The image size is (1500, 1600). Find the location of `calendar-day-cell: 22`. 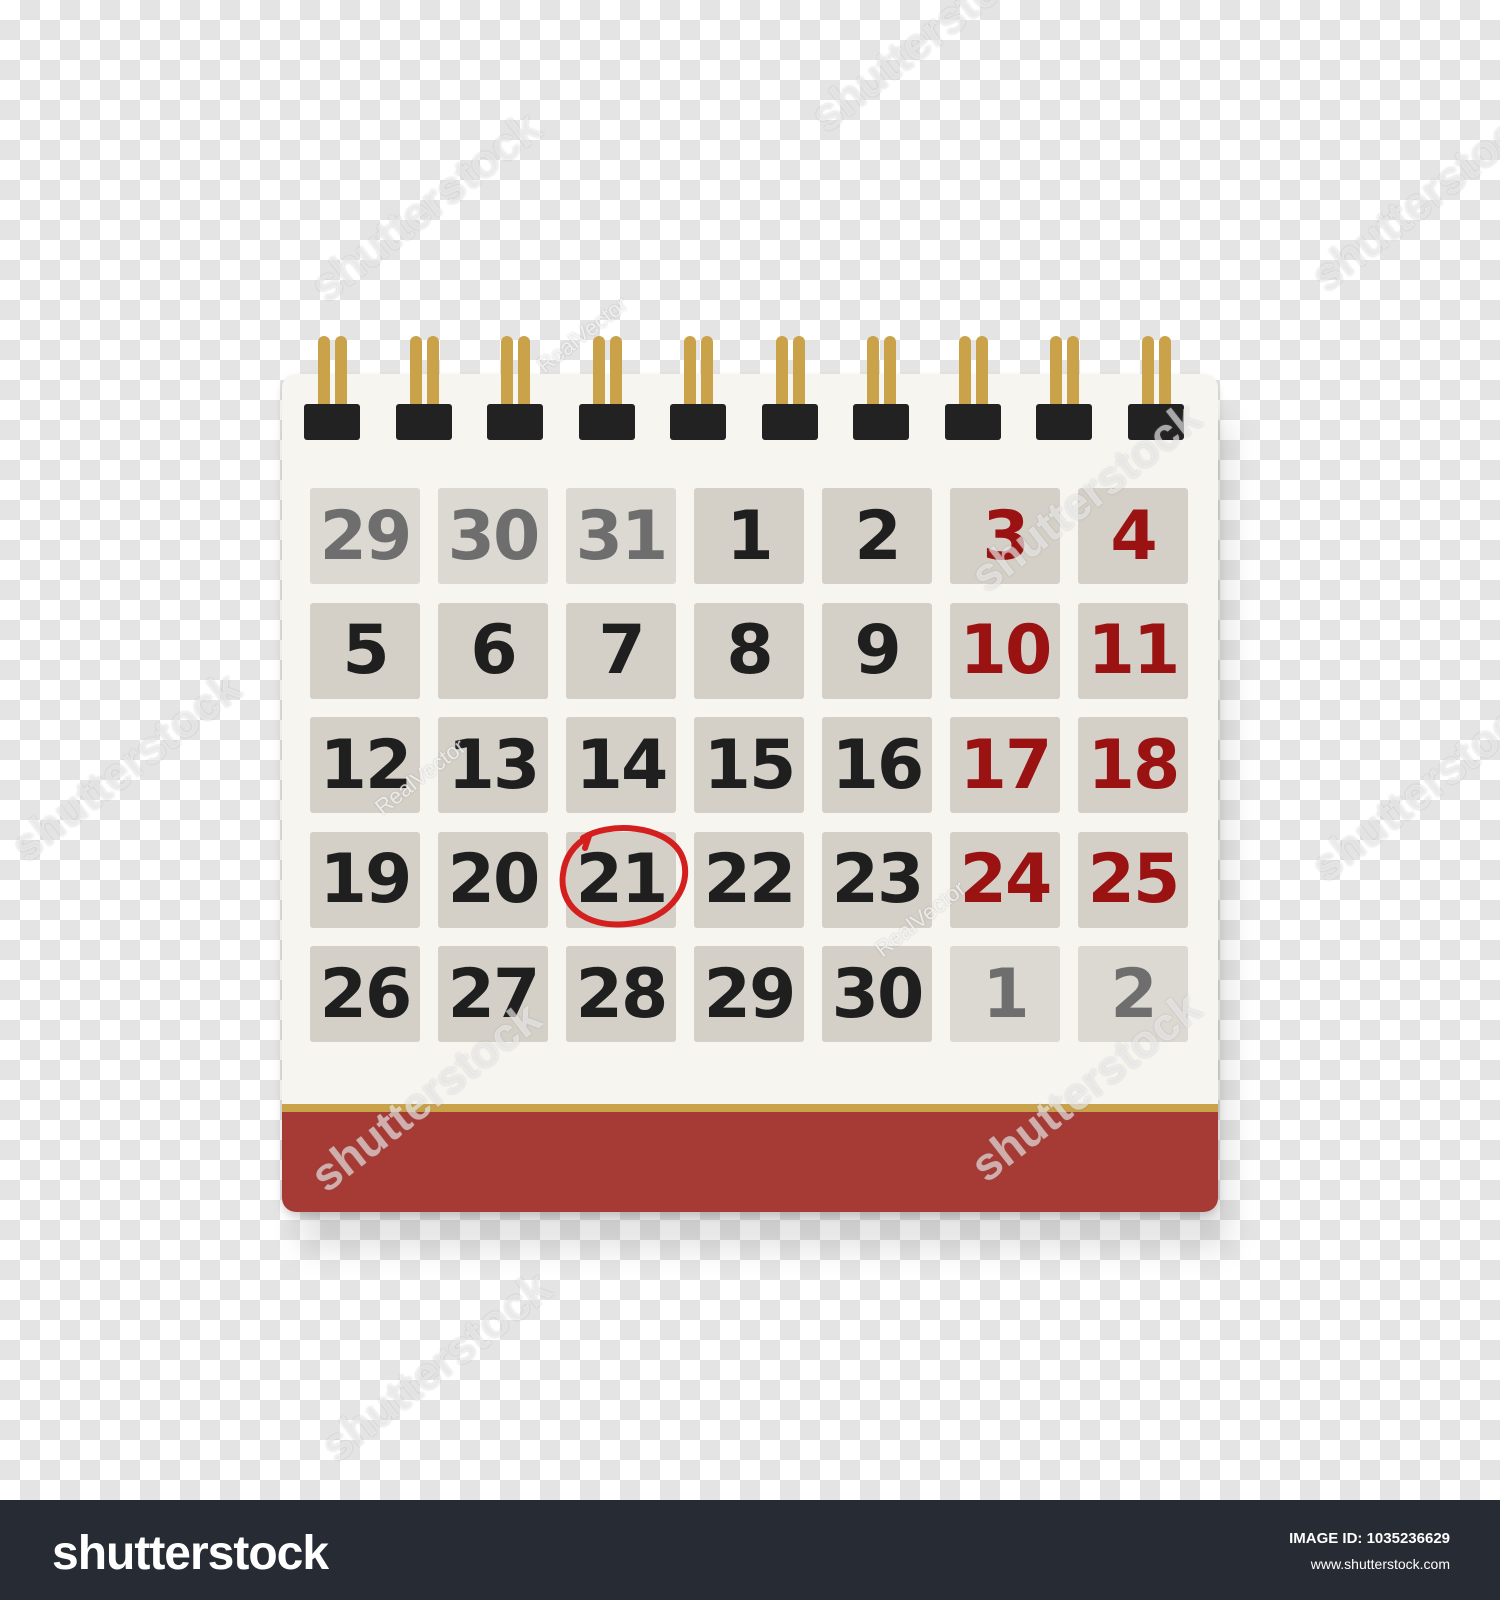

calendar-day-cell: 22 is located at coordinates (749, 879).